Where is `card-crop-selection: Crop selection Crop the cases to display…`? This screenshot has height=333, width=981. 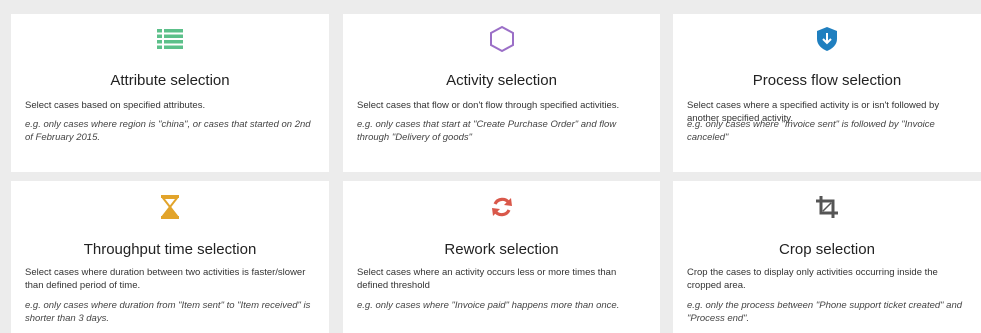 card-crop-selection: Crop selection Crop the cases to display… is located at coordinates (827, 257).